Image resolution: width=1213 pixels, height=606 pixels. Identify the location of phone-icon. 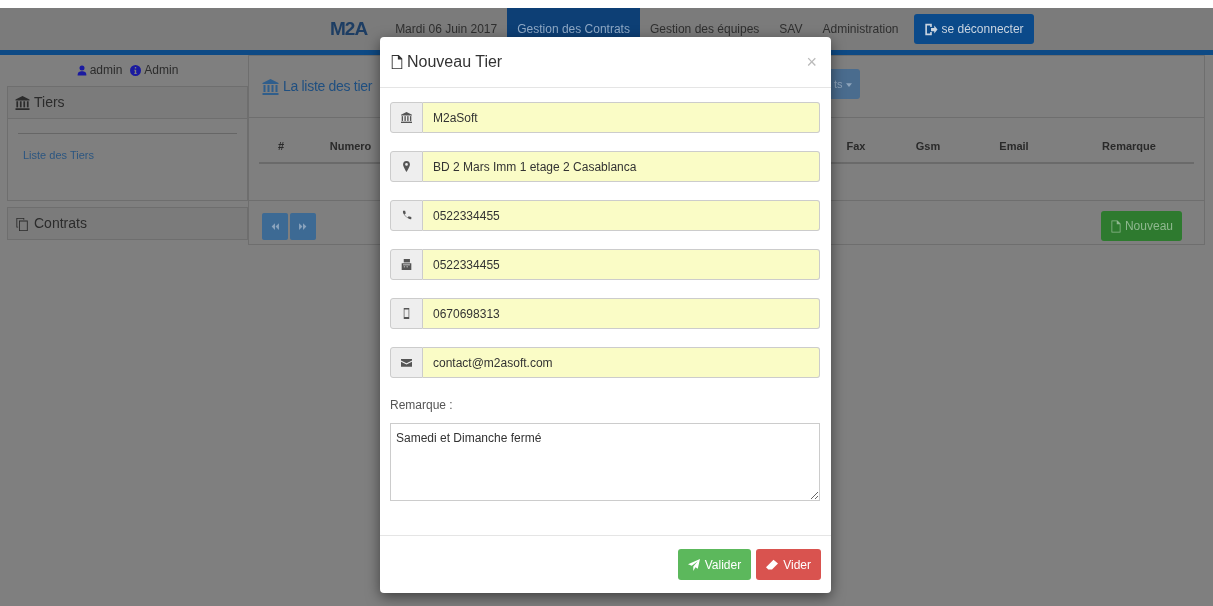
(406, 215).